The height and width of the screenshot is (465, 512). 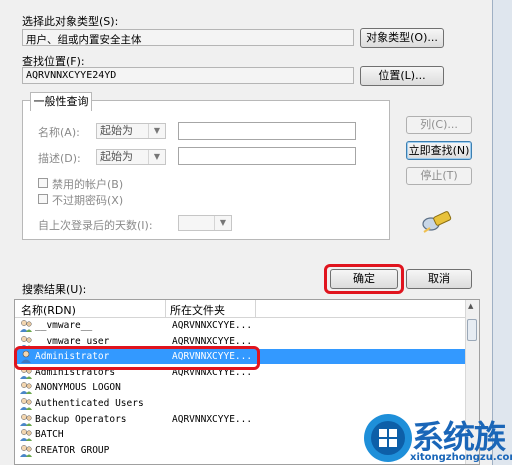 What do you see at coordinates (472, 330) in the screenshot?
I see `scroll-thumb` at bounding box center [472, 330].